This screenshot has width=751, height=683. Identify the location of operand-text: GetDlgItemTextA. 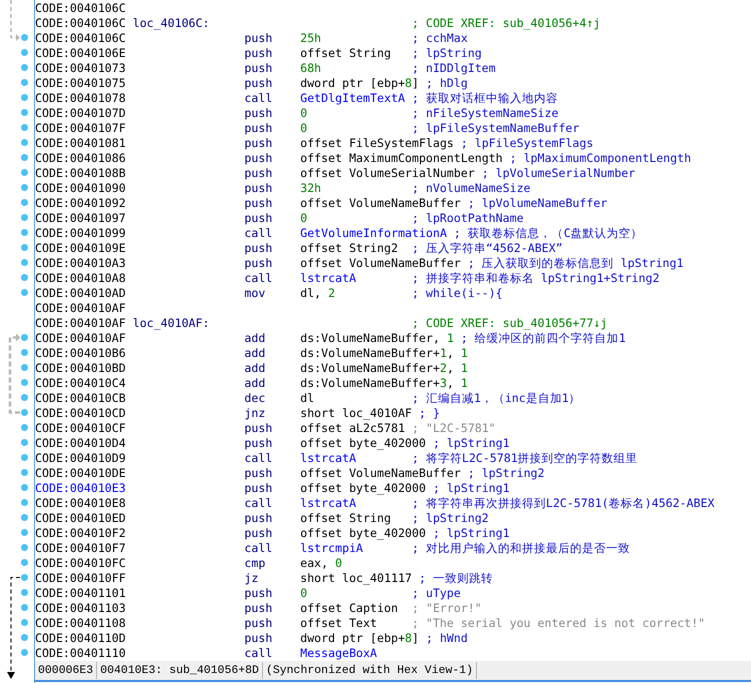
(352, 98).